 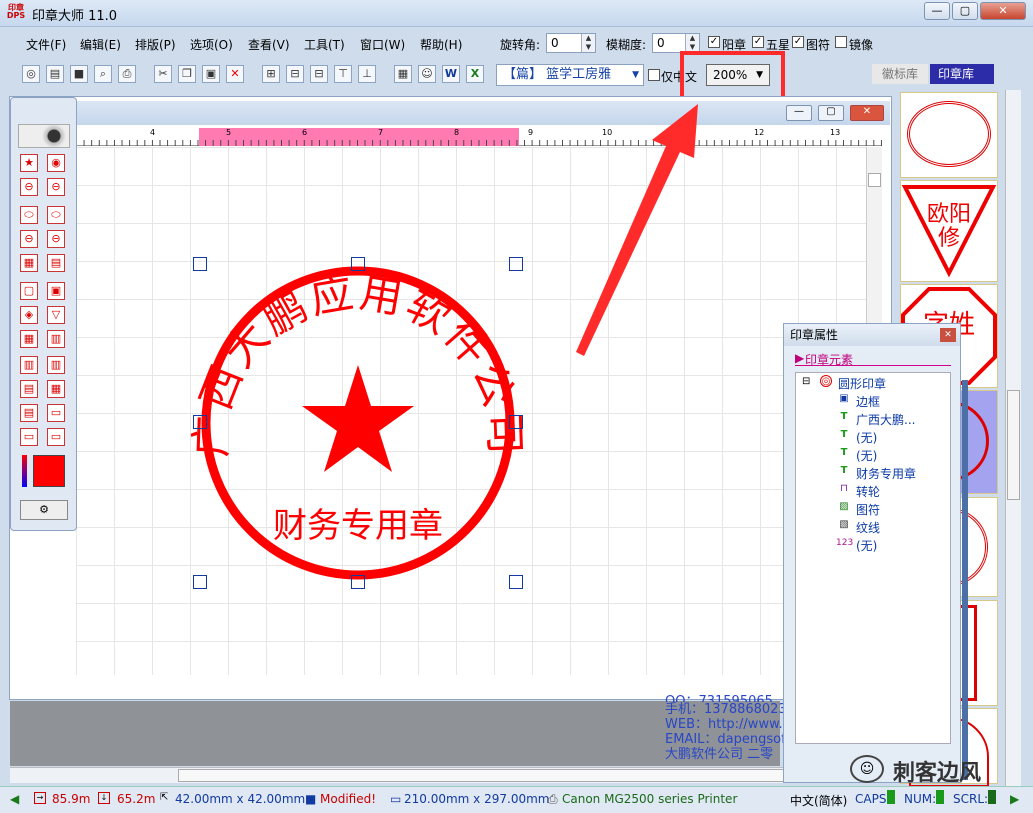 What do you see at coordinates (451, 74) in the screenshot?
I see `word-icon: W` at bounding box center [451, 74].